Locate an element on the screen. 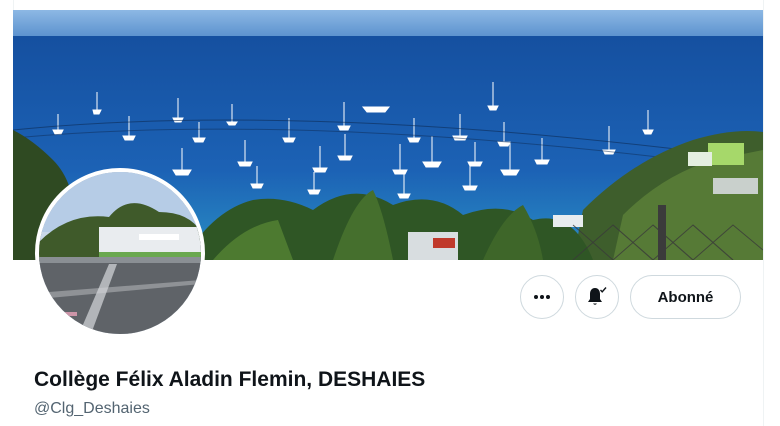 This screenshot has width=780, height=426. following-button-label: Abonné is located at coordinates (685, 297).